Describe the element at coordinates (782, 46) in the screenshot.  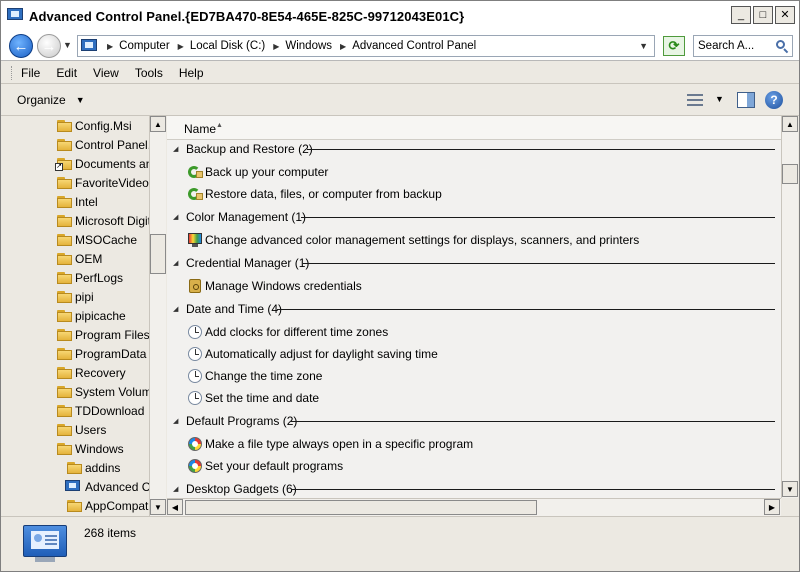
I see `search-icon` at that location.